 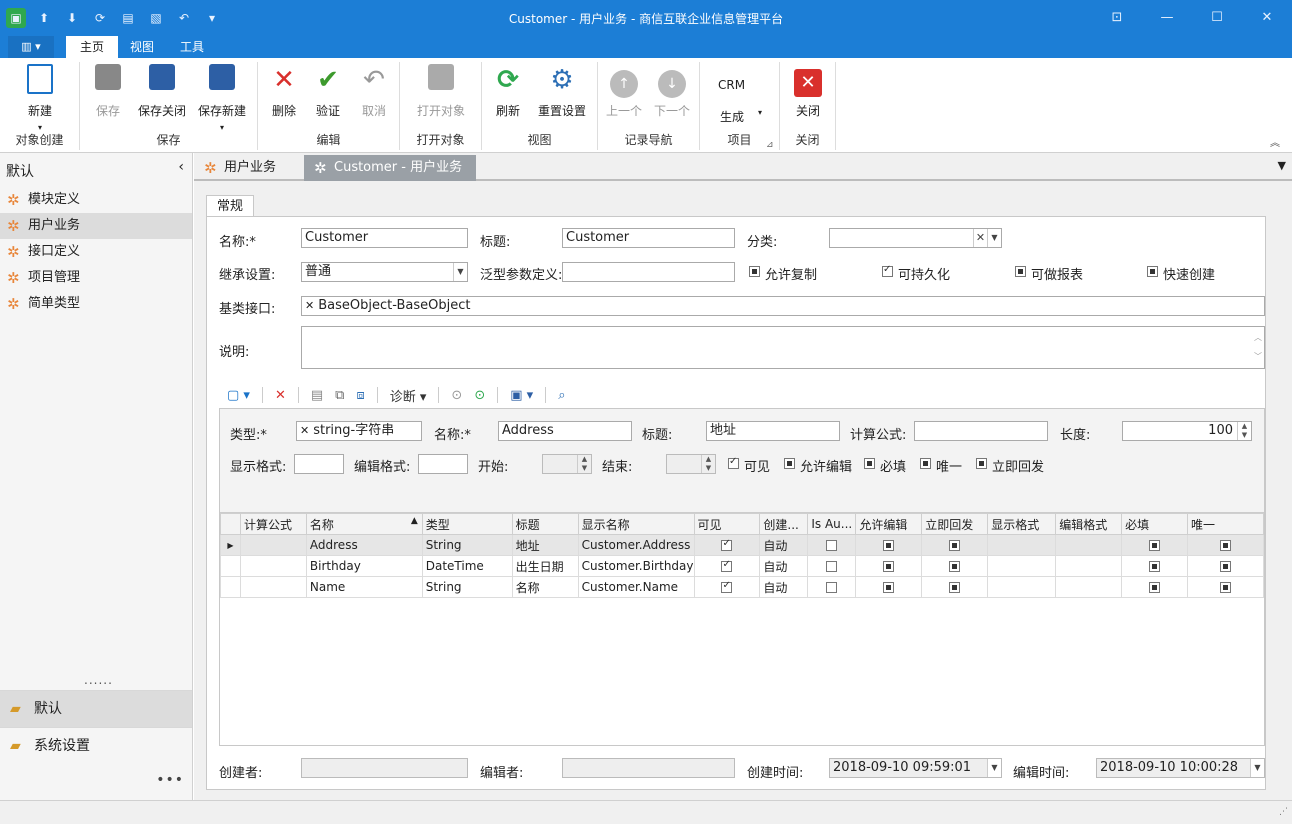 What do you see at coordinates (96, 226) in the screenshot?
I see `nav-item-user-business: ✲ 用户业务` at bounding box center [96, 226].